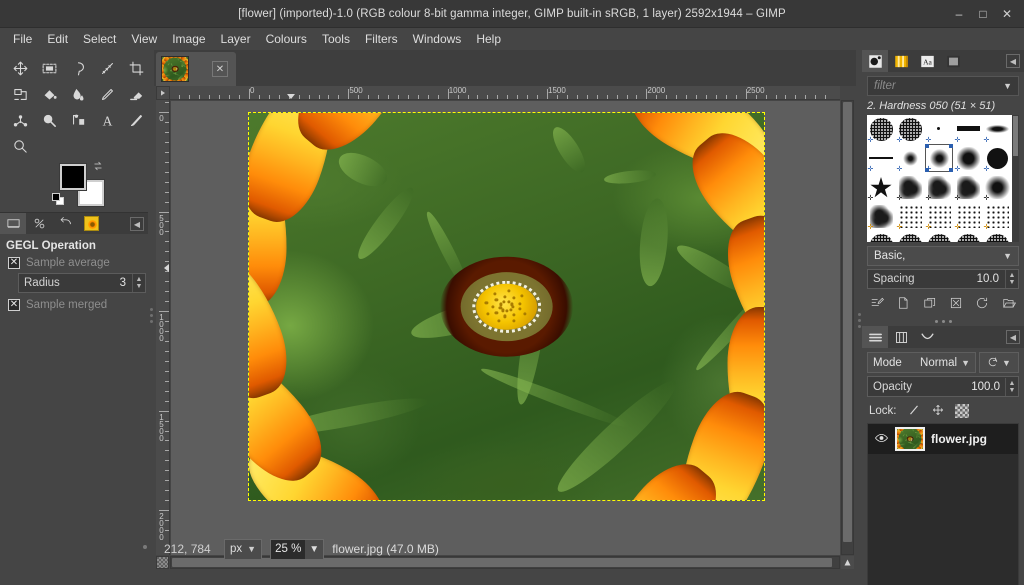 Image resolution: width=1024 pixels, height=585 pixels. Describe the element at coordinates (336, 39) in the screenshot. I see `menu-tools: Tools` at that location.